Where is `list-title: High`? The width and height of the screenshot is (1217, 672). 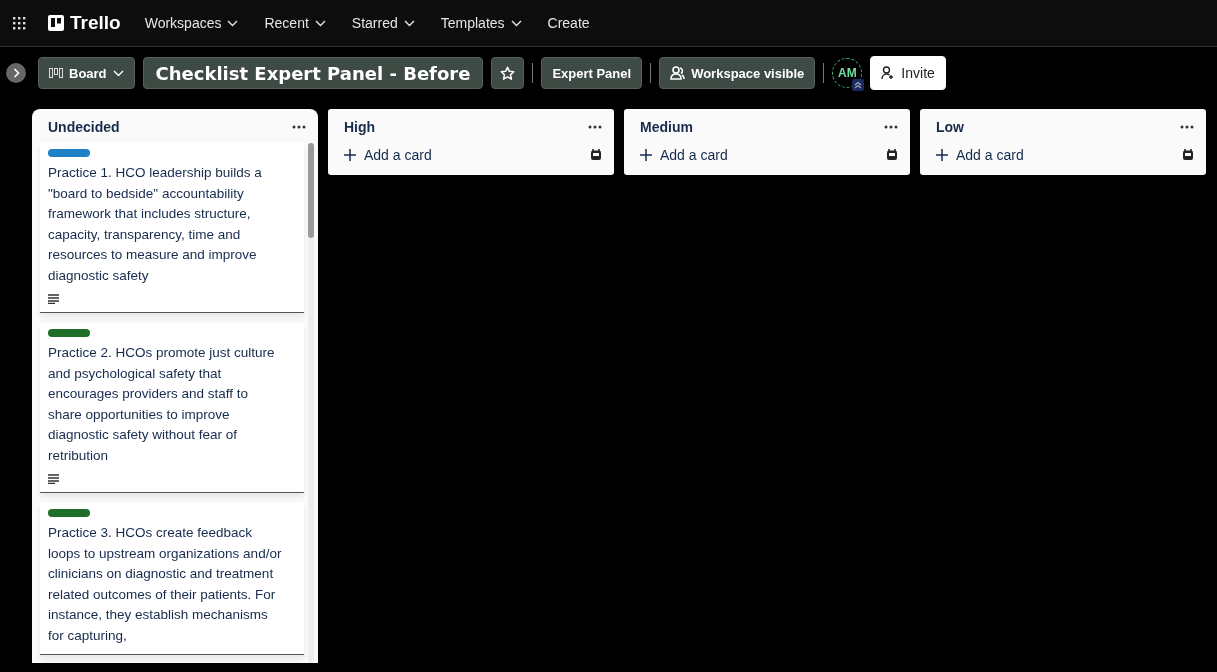
list-title: High is located at coordinates (360, 127).